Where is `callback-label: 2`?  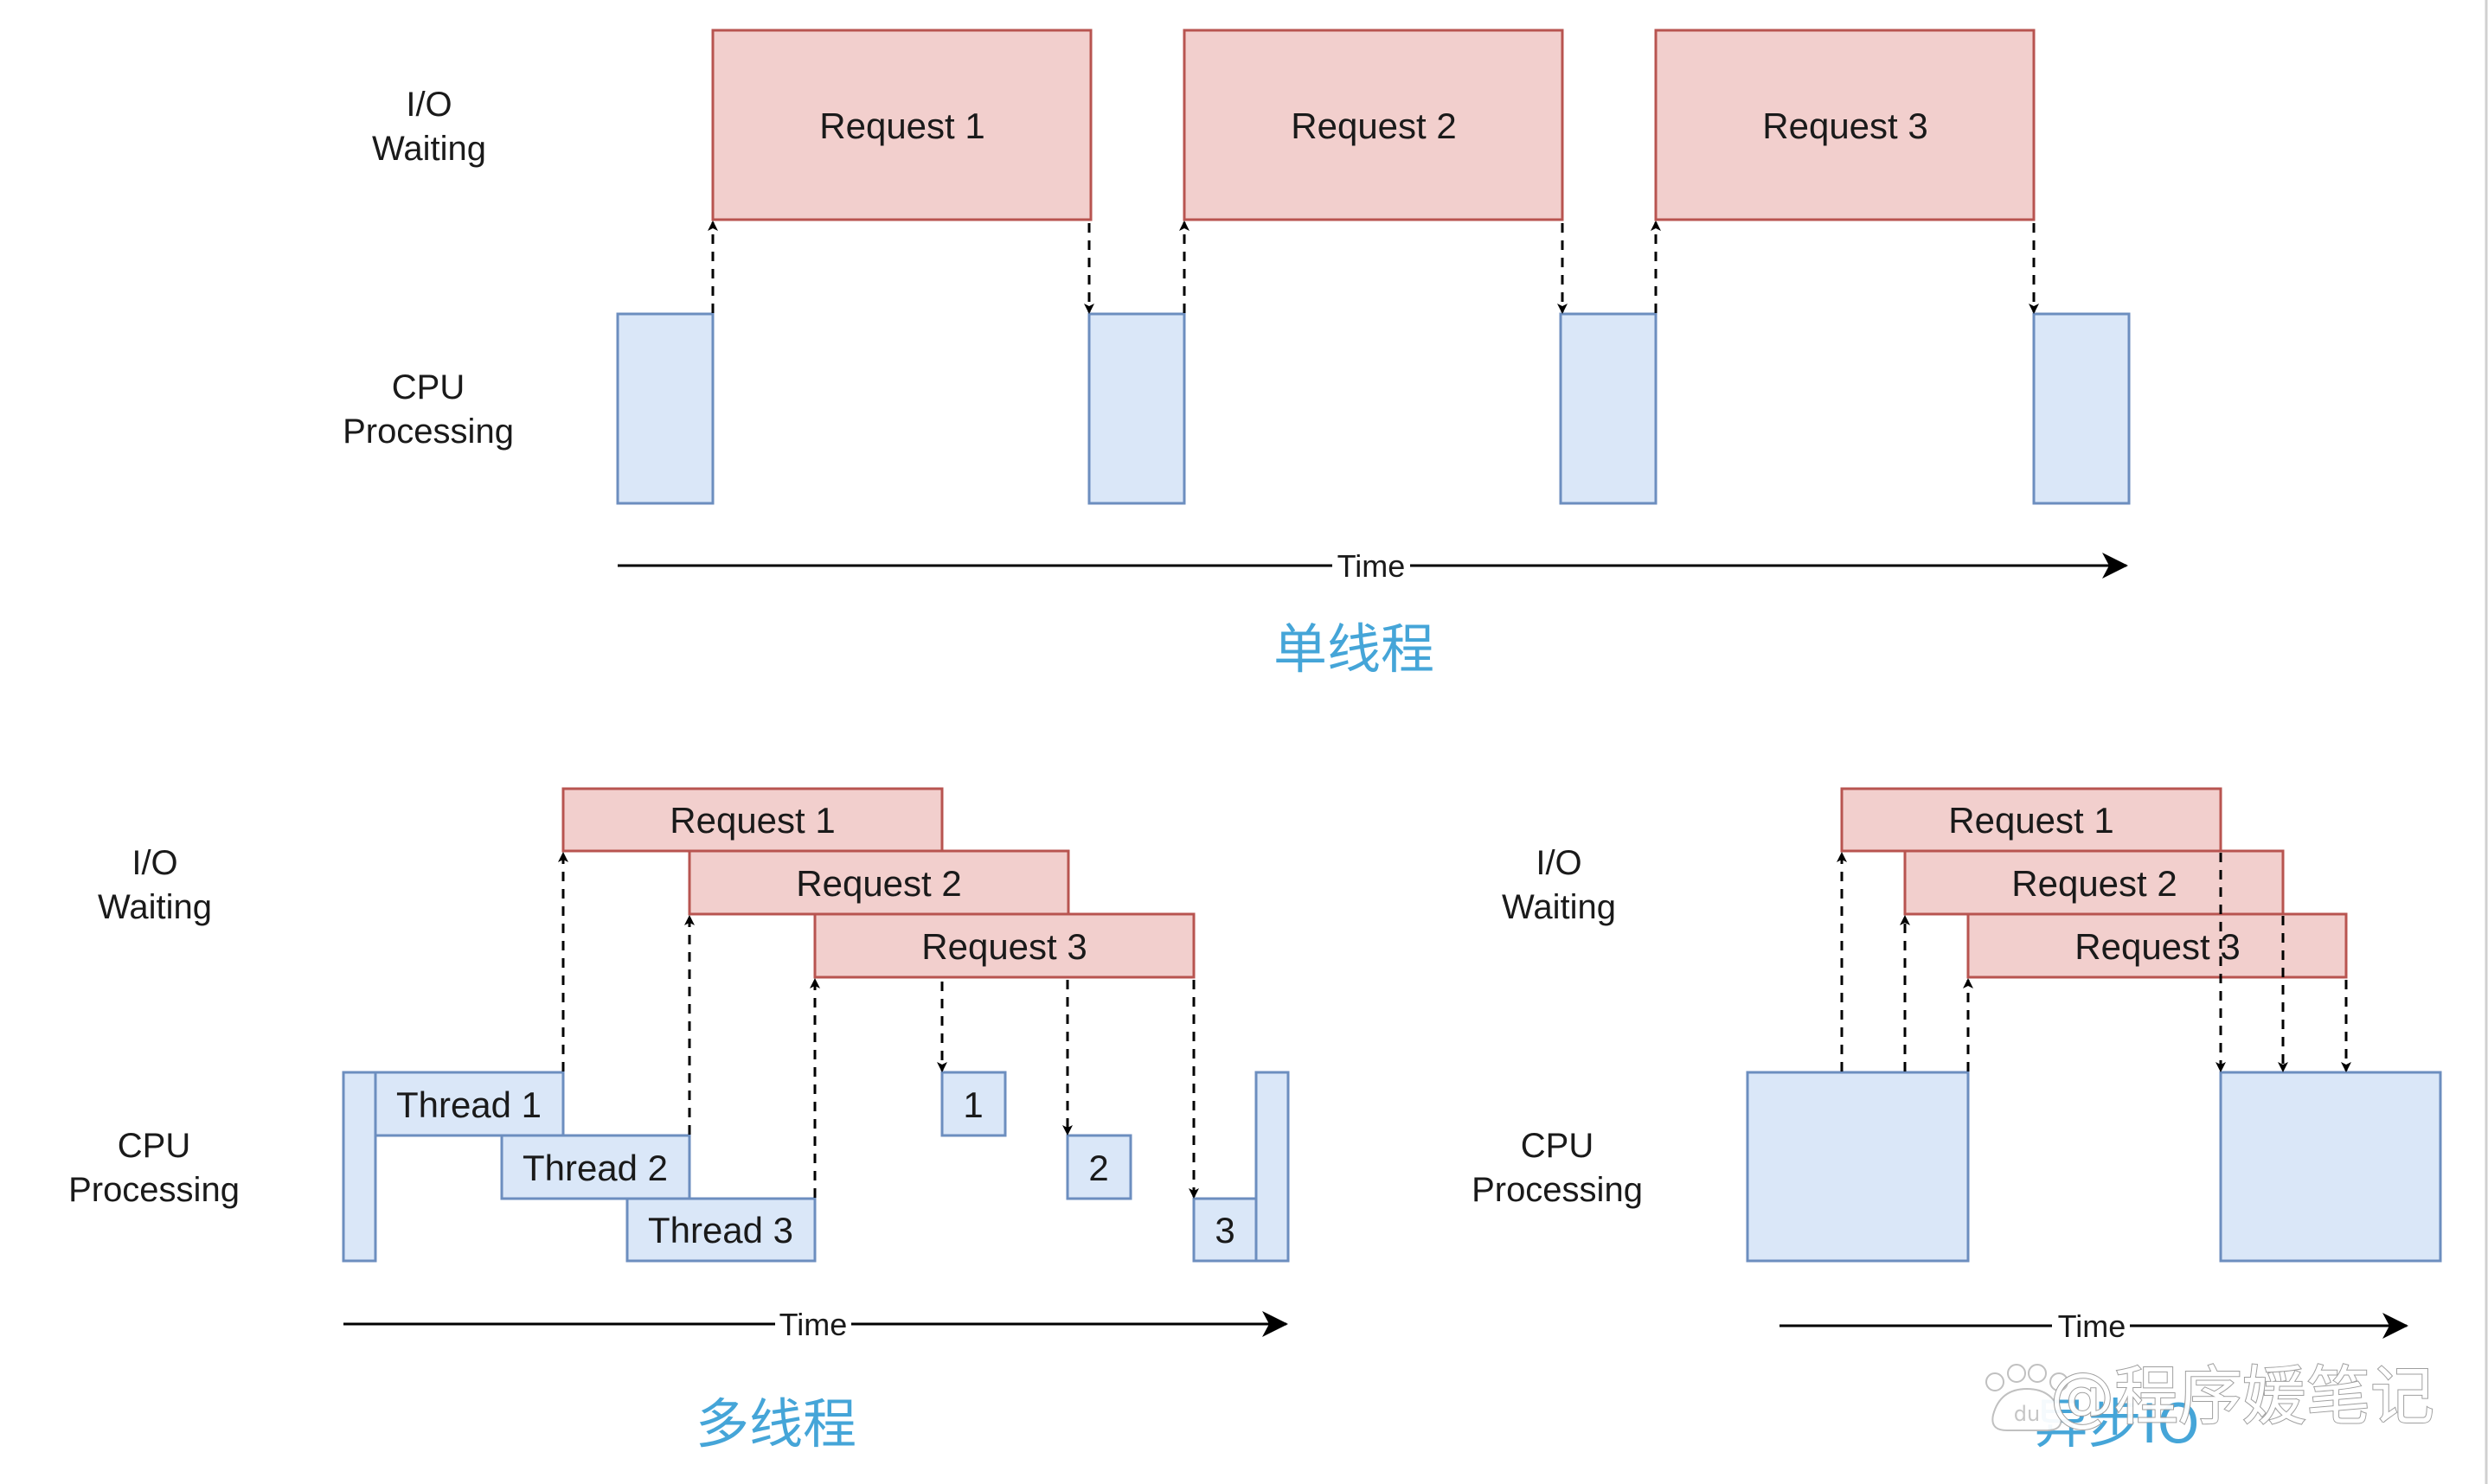
callback-label: 2 is located at coordinates (1098, 1168).